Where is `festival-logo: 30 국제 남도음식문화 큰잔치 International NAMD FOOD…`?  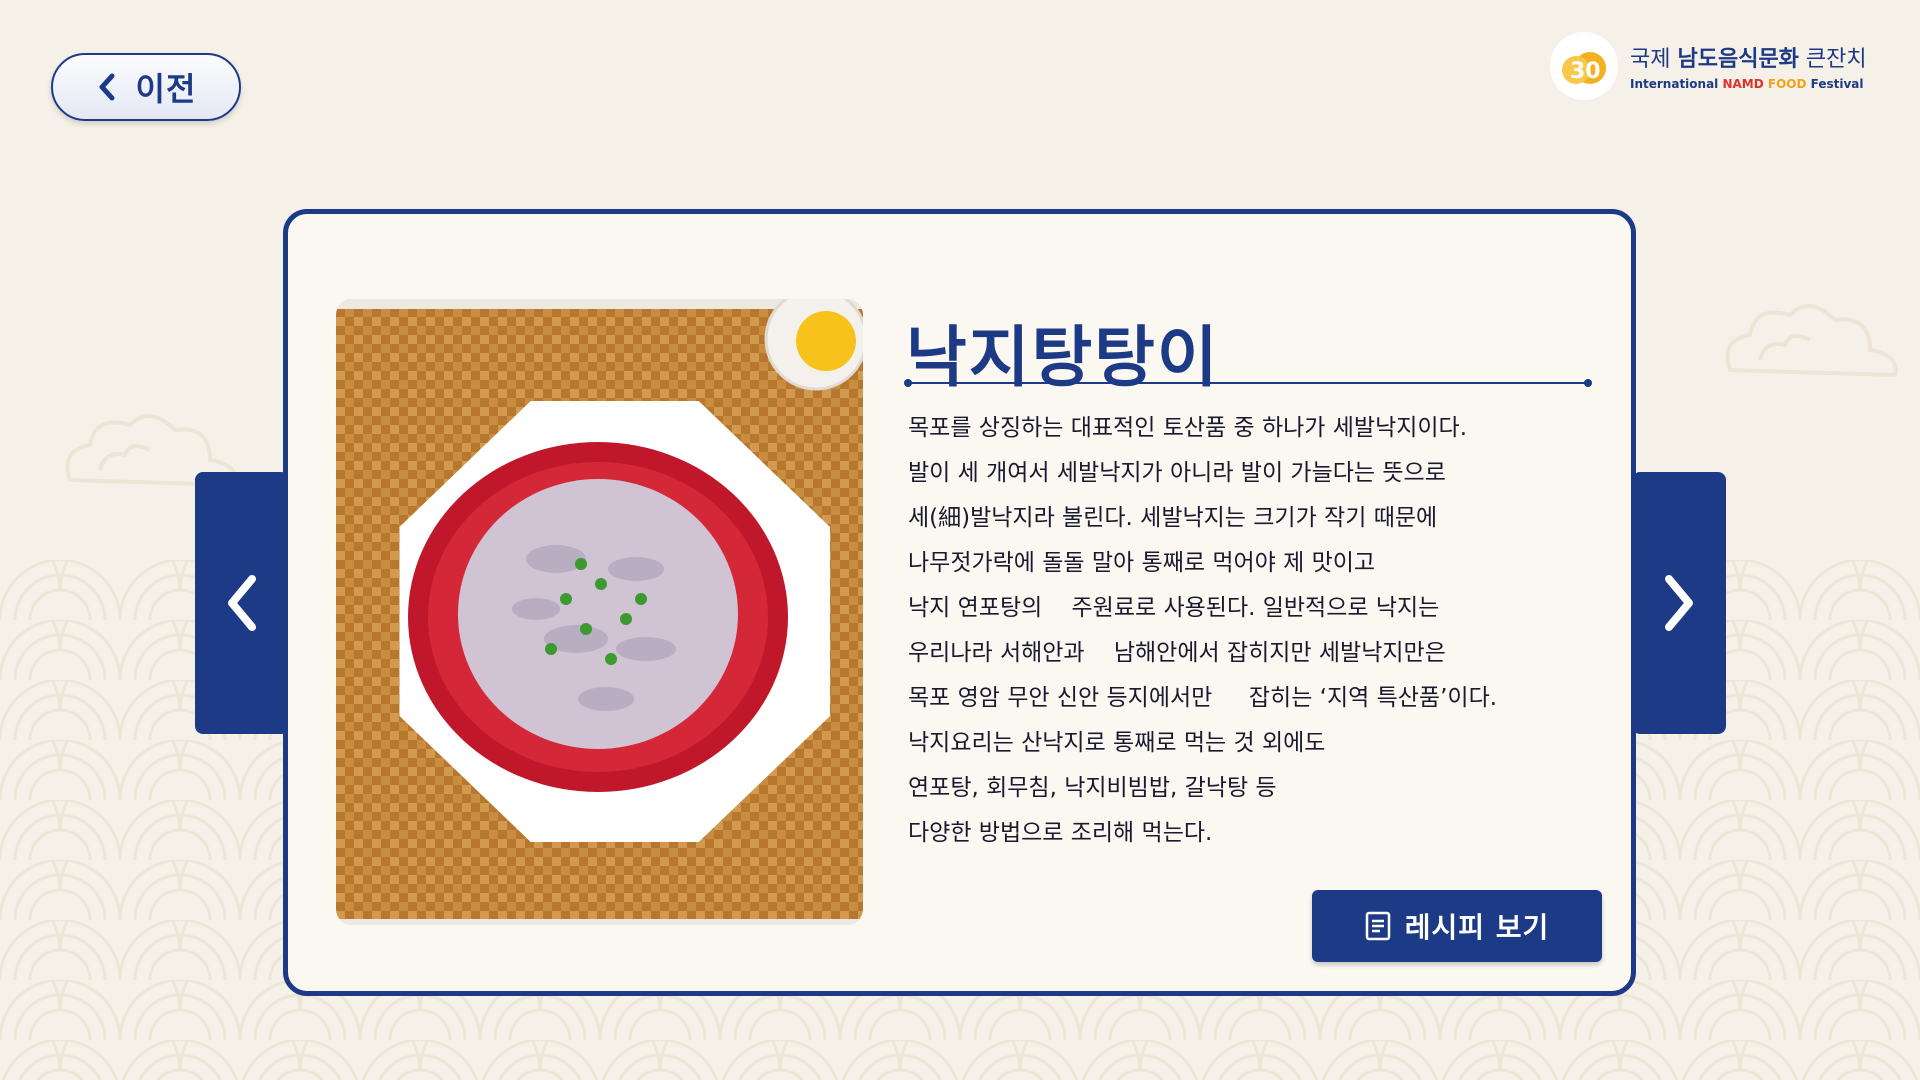
festival-logo: 30 국제 남도음식문화 큰잔치 International NAMD FOOD… is located at coordinates (1707, 66).